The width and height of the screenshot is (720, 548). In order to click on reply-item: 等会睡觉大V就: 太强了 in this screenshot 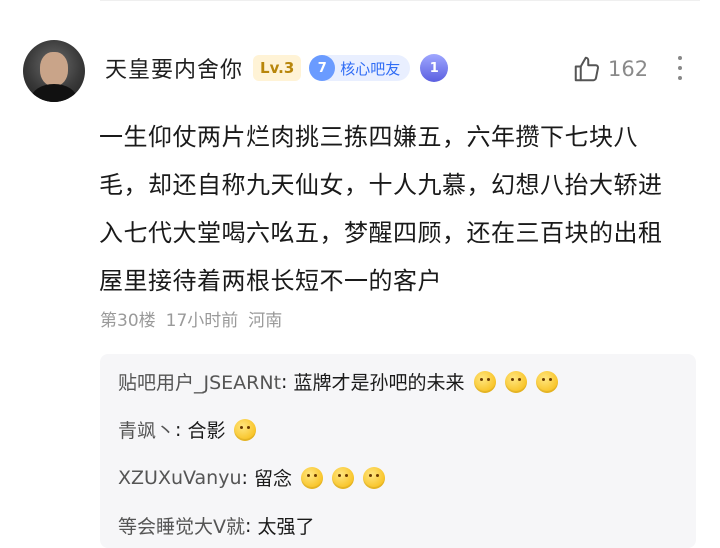, I will do `click(216, 525)`.